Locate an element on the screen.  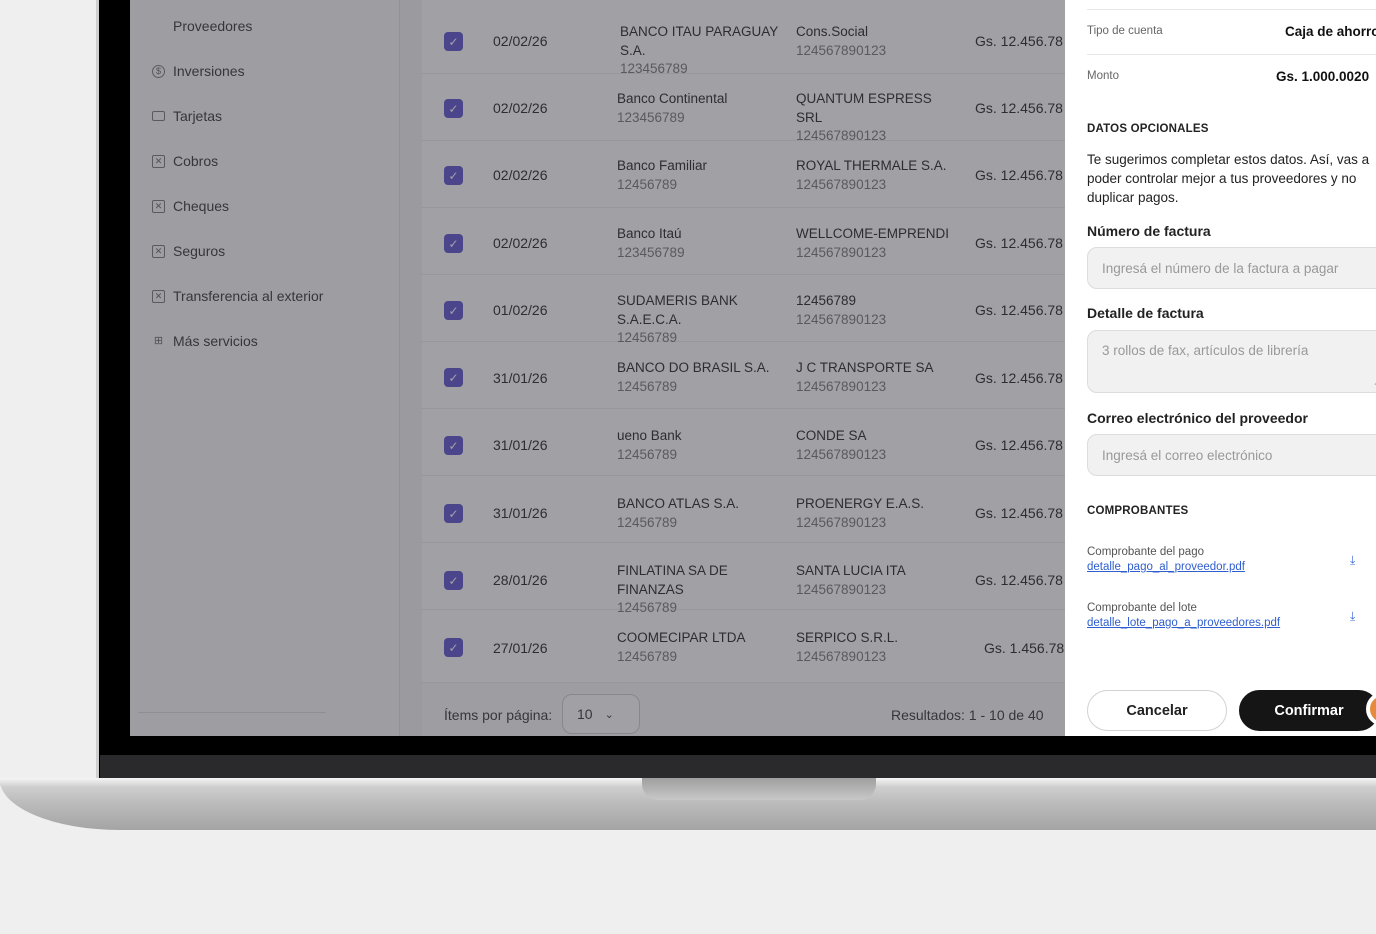
invoice-number-label: Número de factura is located at coordinates (1149, 231).